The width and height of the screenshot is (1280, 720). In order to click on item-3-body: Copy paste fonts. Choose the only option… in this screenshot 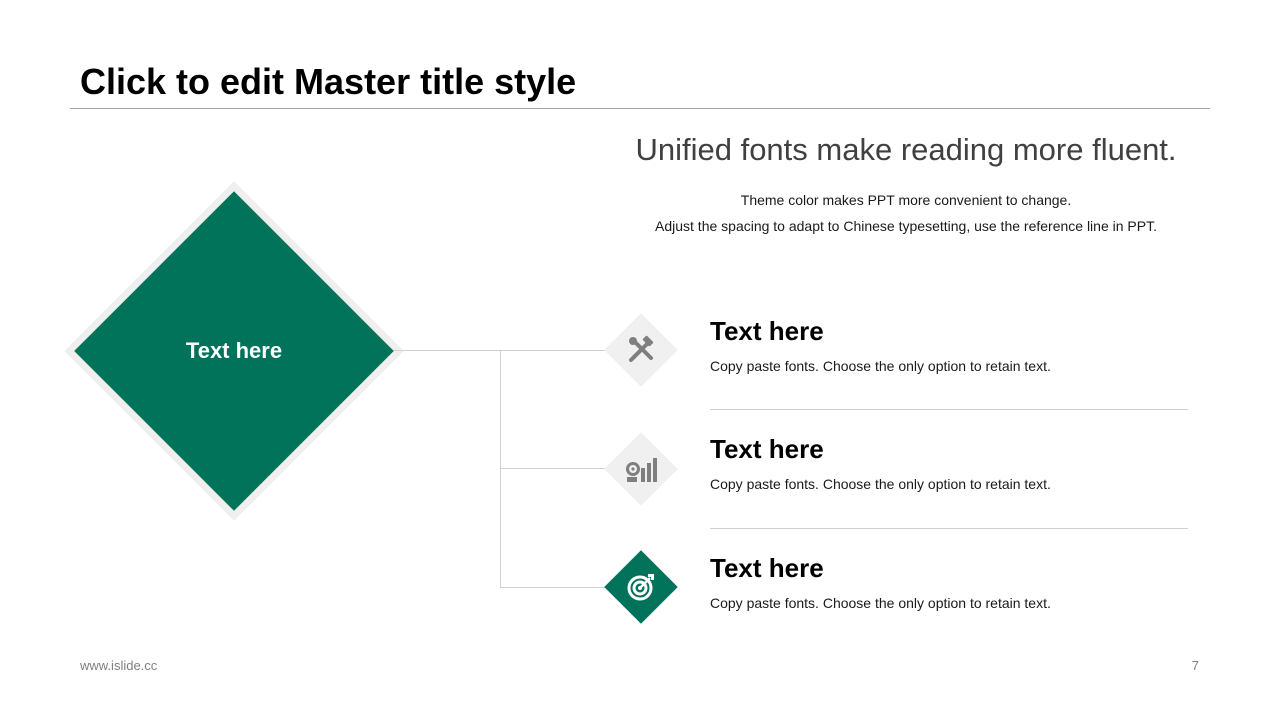, I will do `click(880, 603)`.